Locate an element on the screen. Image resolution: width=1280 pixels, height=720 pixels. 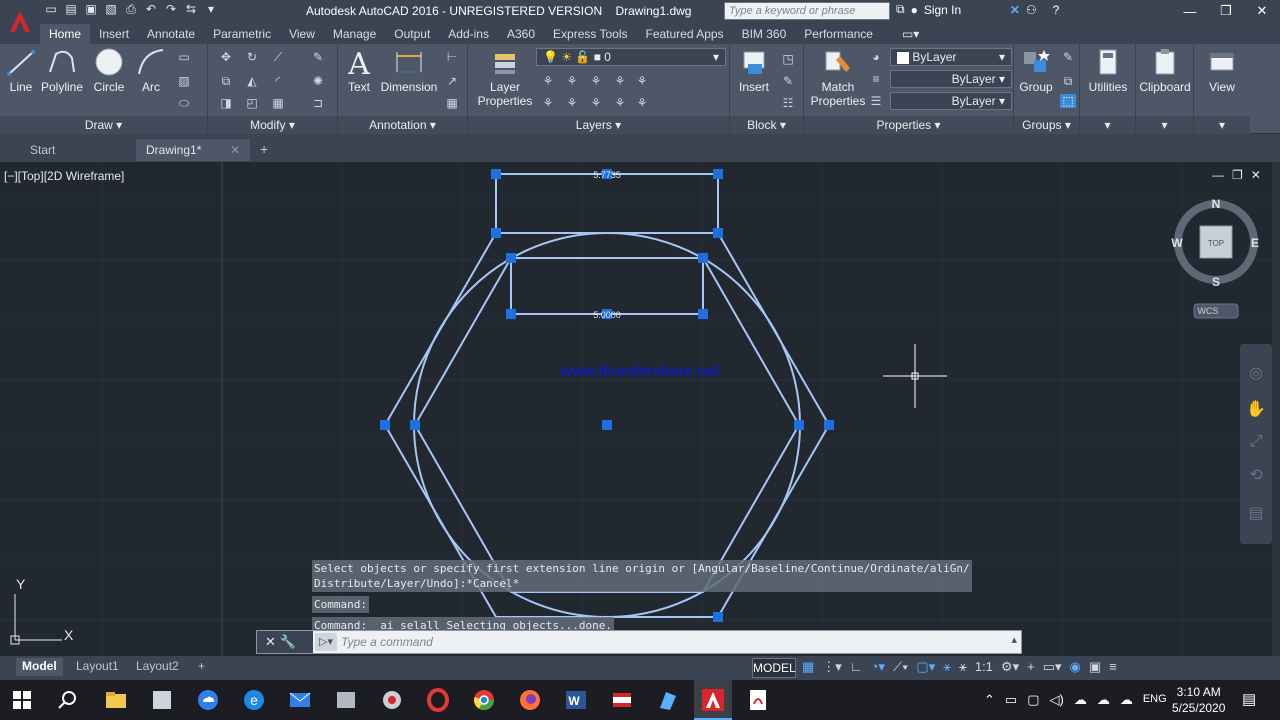
tab-a360: A360 is located at coordinates (521, 34).